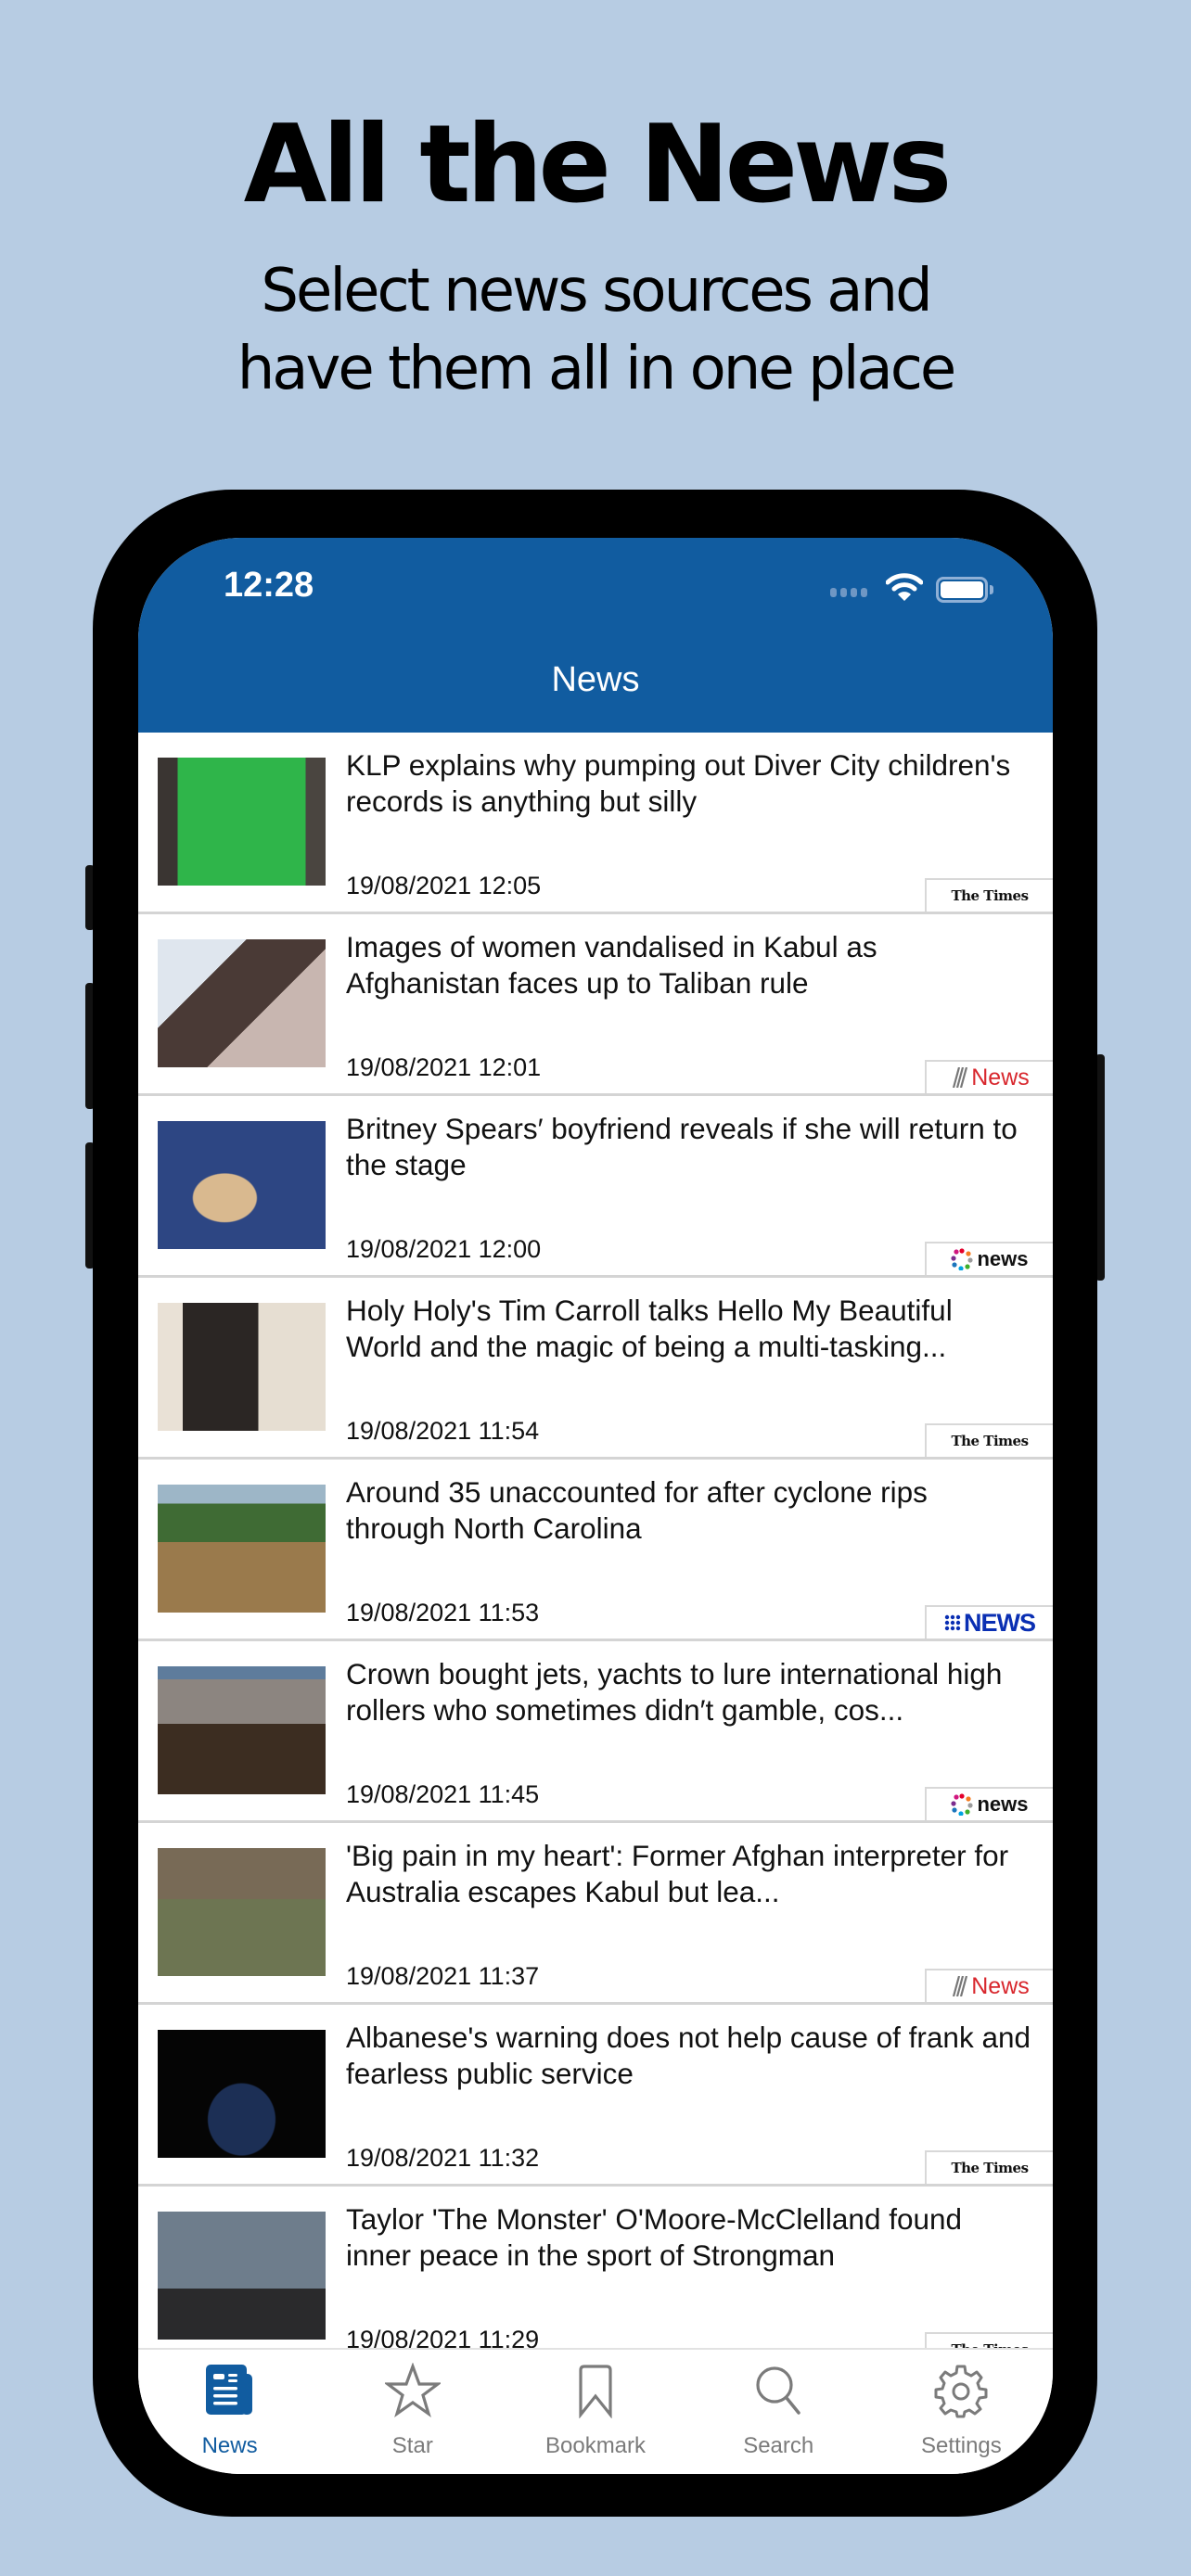 Image resolution: width=1191 pixels, height=2576 pixels. Describe the element at coordinates (412, 2446) in the screenshot. I see `tab-label: Star` at that location.